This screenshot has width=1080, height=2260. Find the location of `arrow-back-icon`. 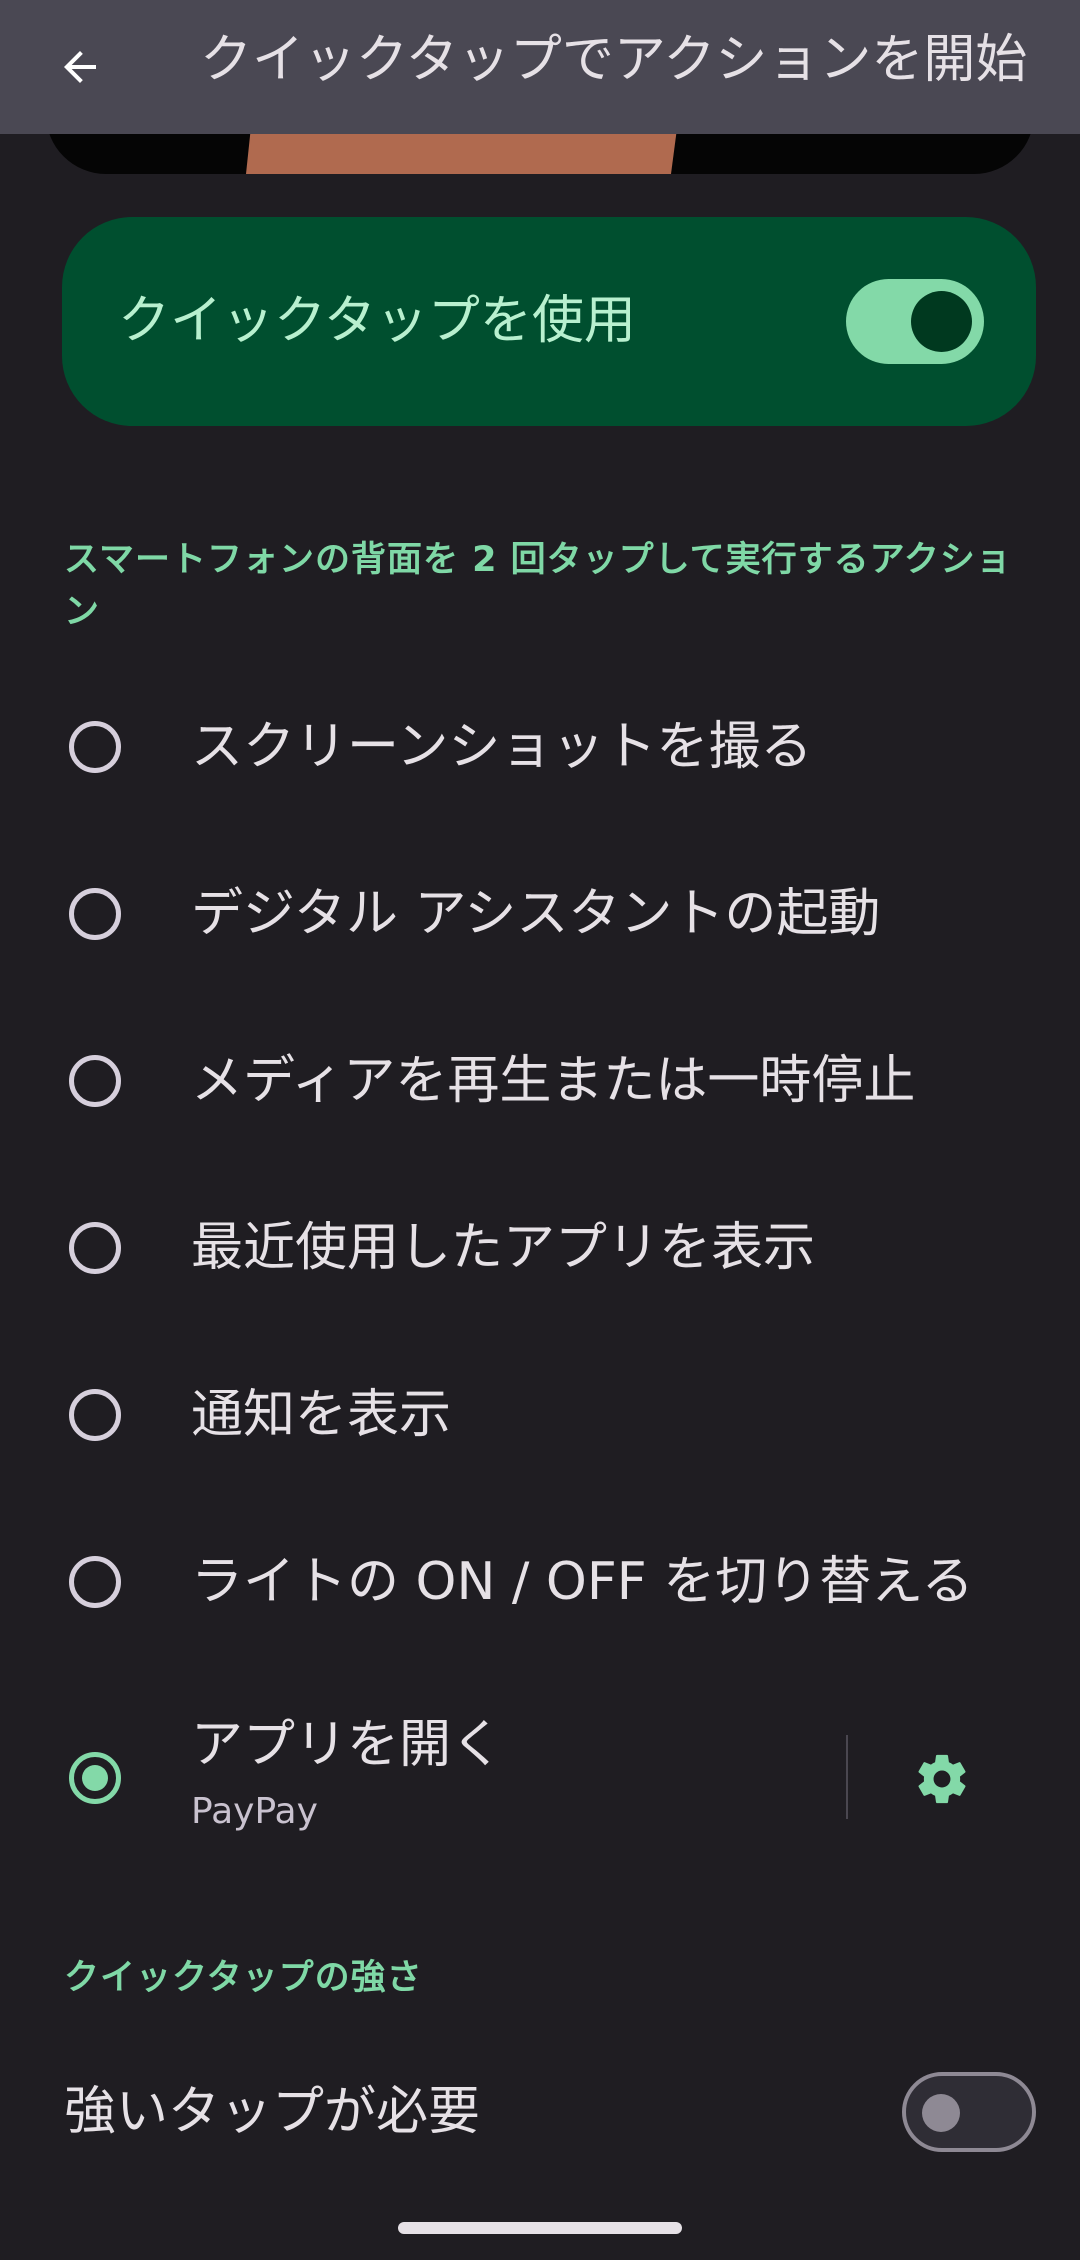

arrow-back-icon is located at coordinates (80, 67).